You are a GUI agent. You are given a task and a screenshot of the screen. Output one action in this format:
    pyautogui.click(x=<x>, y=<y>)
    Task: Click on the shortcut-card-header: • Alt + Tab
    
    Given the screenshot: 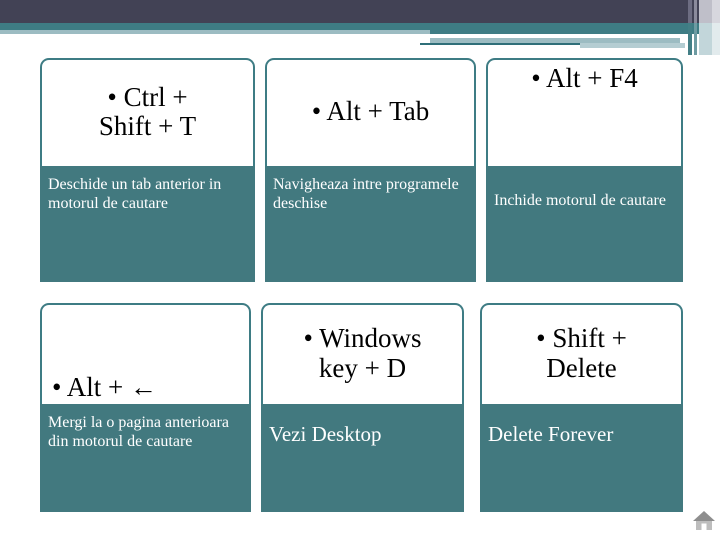 What is the action you would take?
    pyautogui.click(x=370, y=112)
    